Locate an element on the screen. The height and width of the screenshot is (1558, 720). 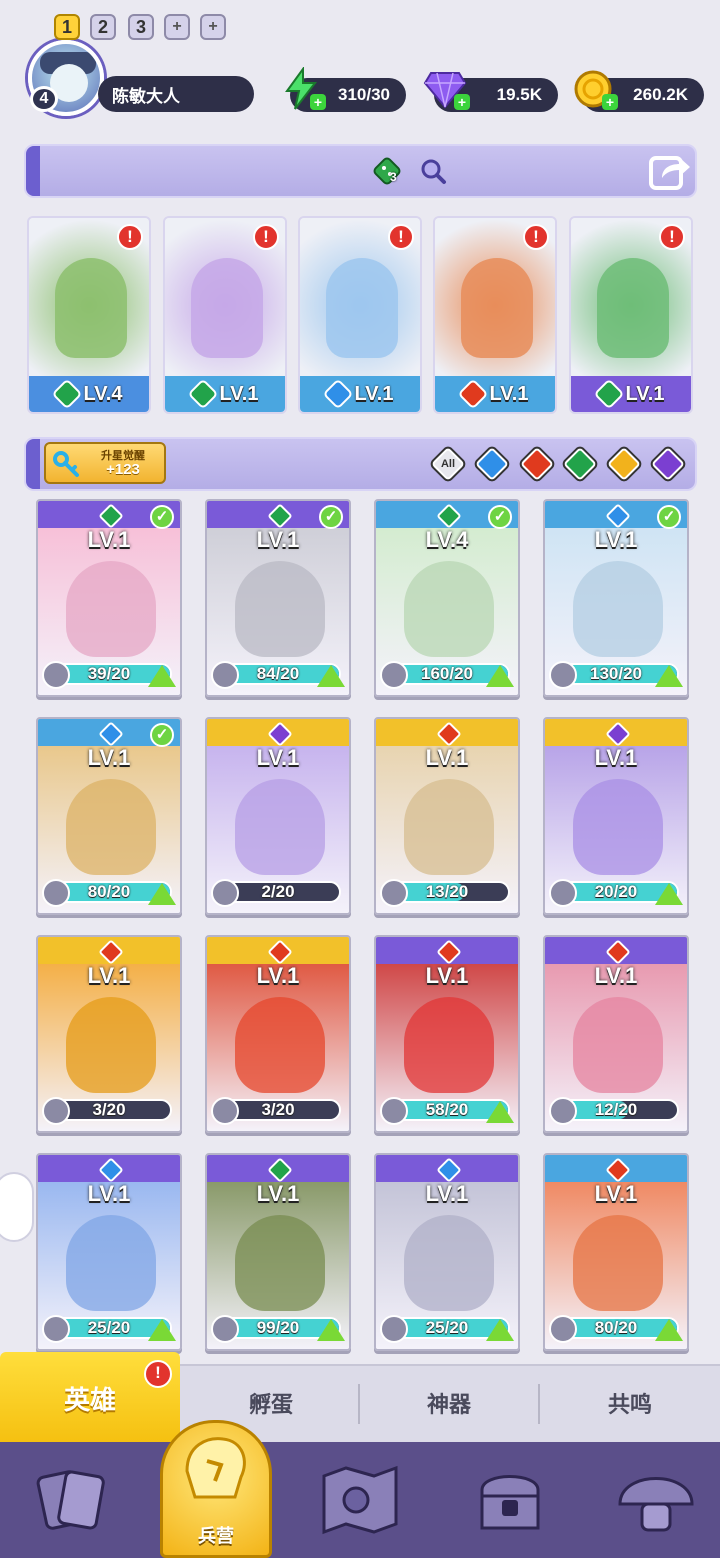
element-nature-icon is located at coordinates (66, 394).